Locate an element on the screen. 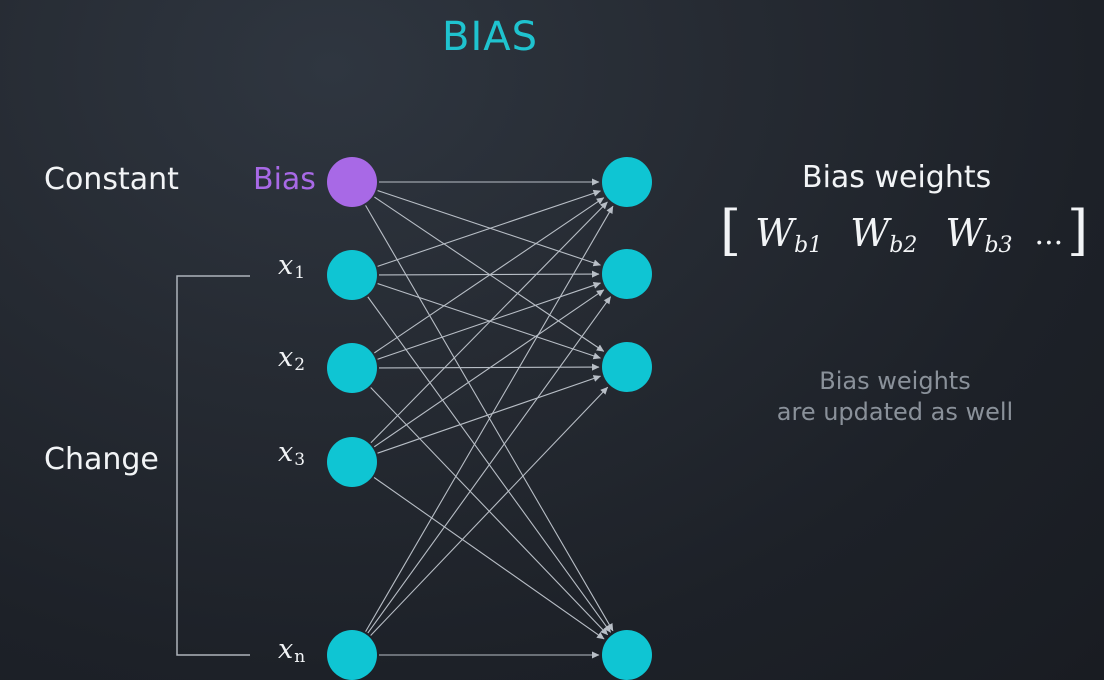 Image resolution: width=1104 pixels, height=680 pixels. change-bracket-line is located at coordinates (213, 465).